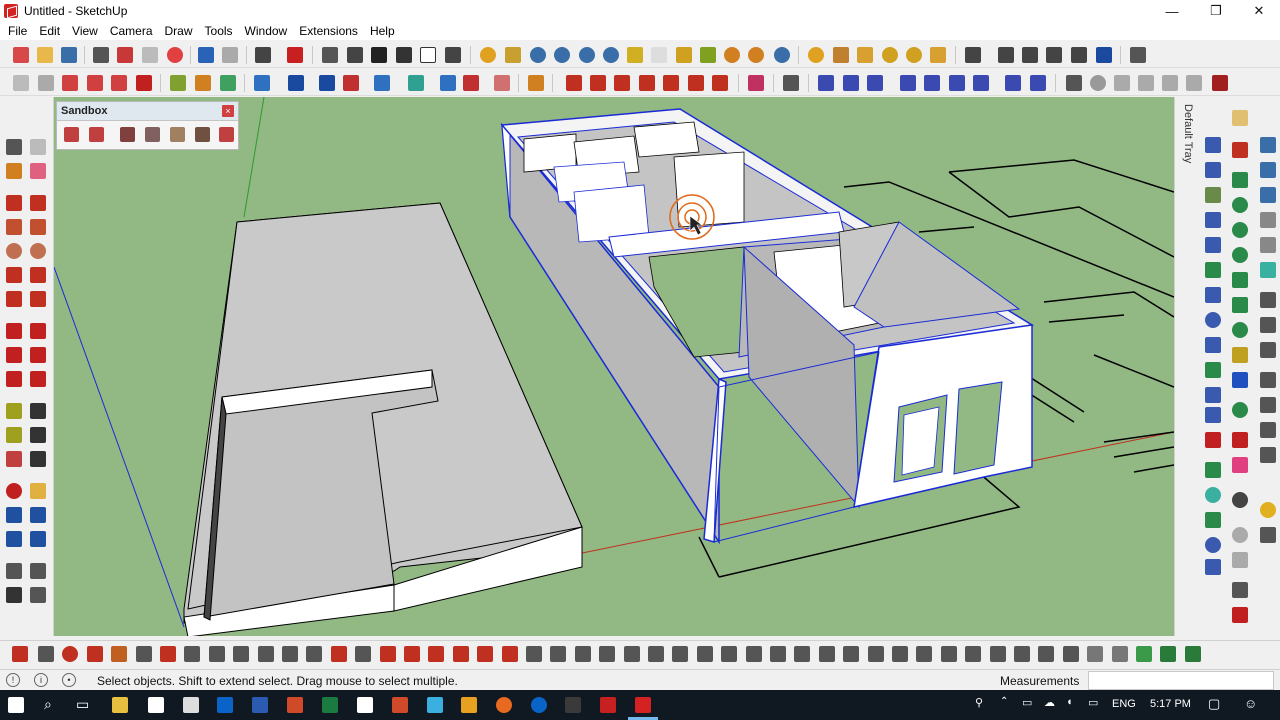  What do you see at coordinates (21, 55) in the screenshot?
I see `new-icon` at bounding box center [21, 55].